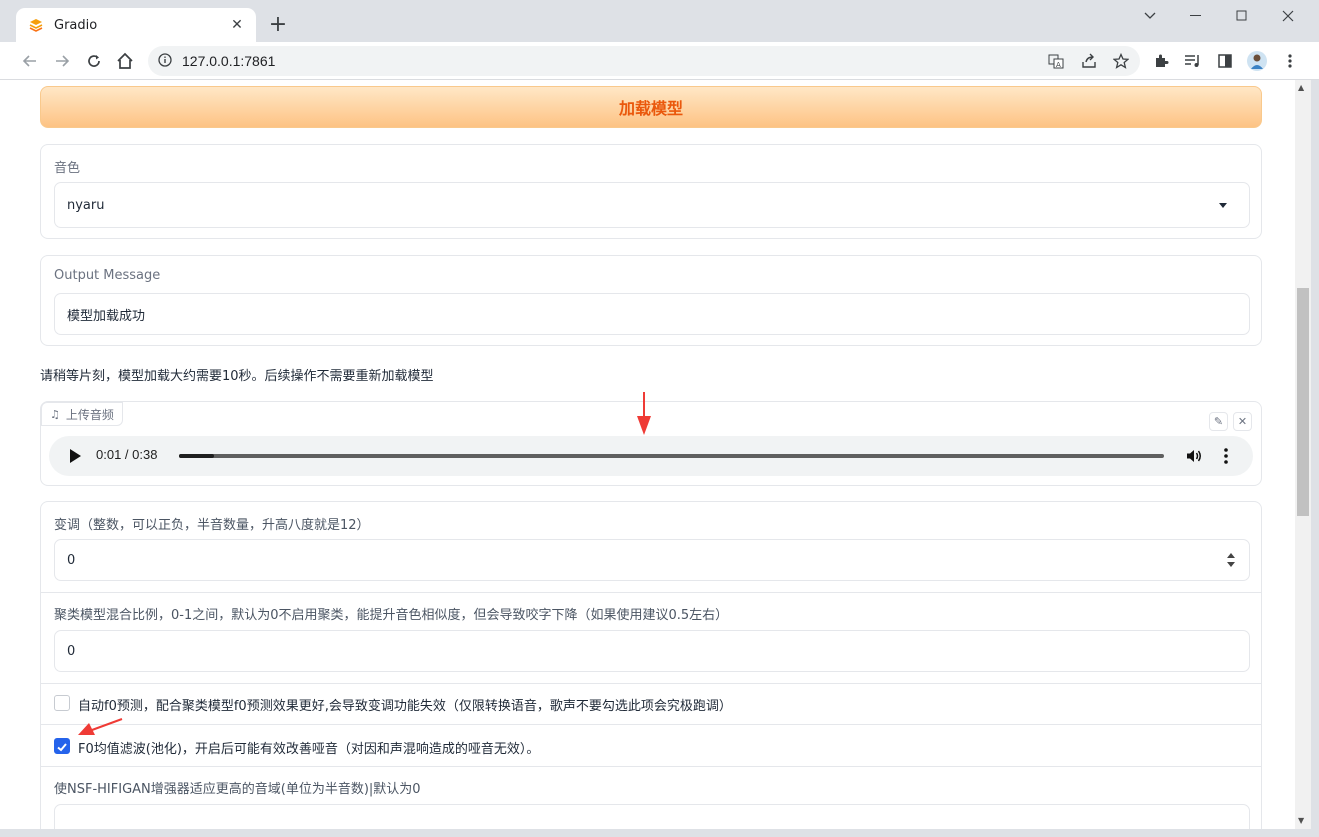  What do you see at coordinates (1161, 61) in the screenshot?
I see `extensions-puzzle-icon` at bounding box center [1161, 61].